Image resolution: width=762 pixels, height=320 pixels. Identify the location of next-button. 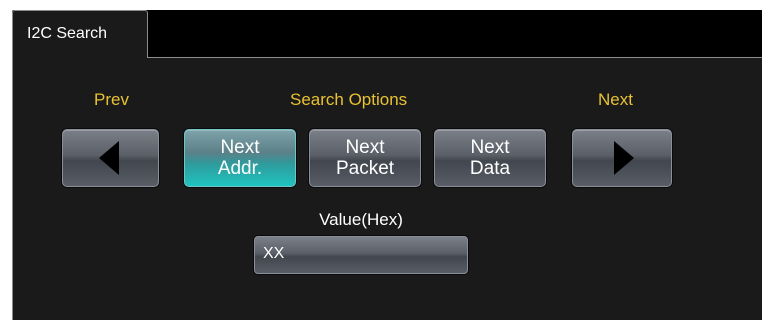
(622, 158).